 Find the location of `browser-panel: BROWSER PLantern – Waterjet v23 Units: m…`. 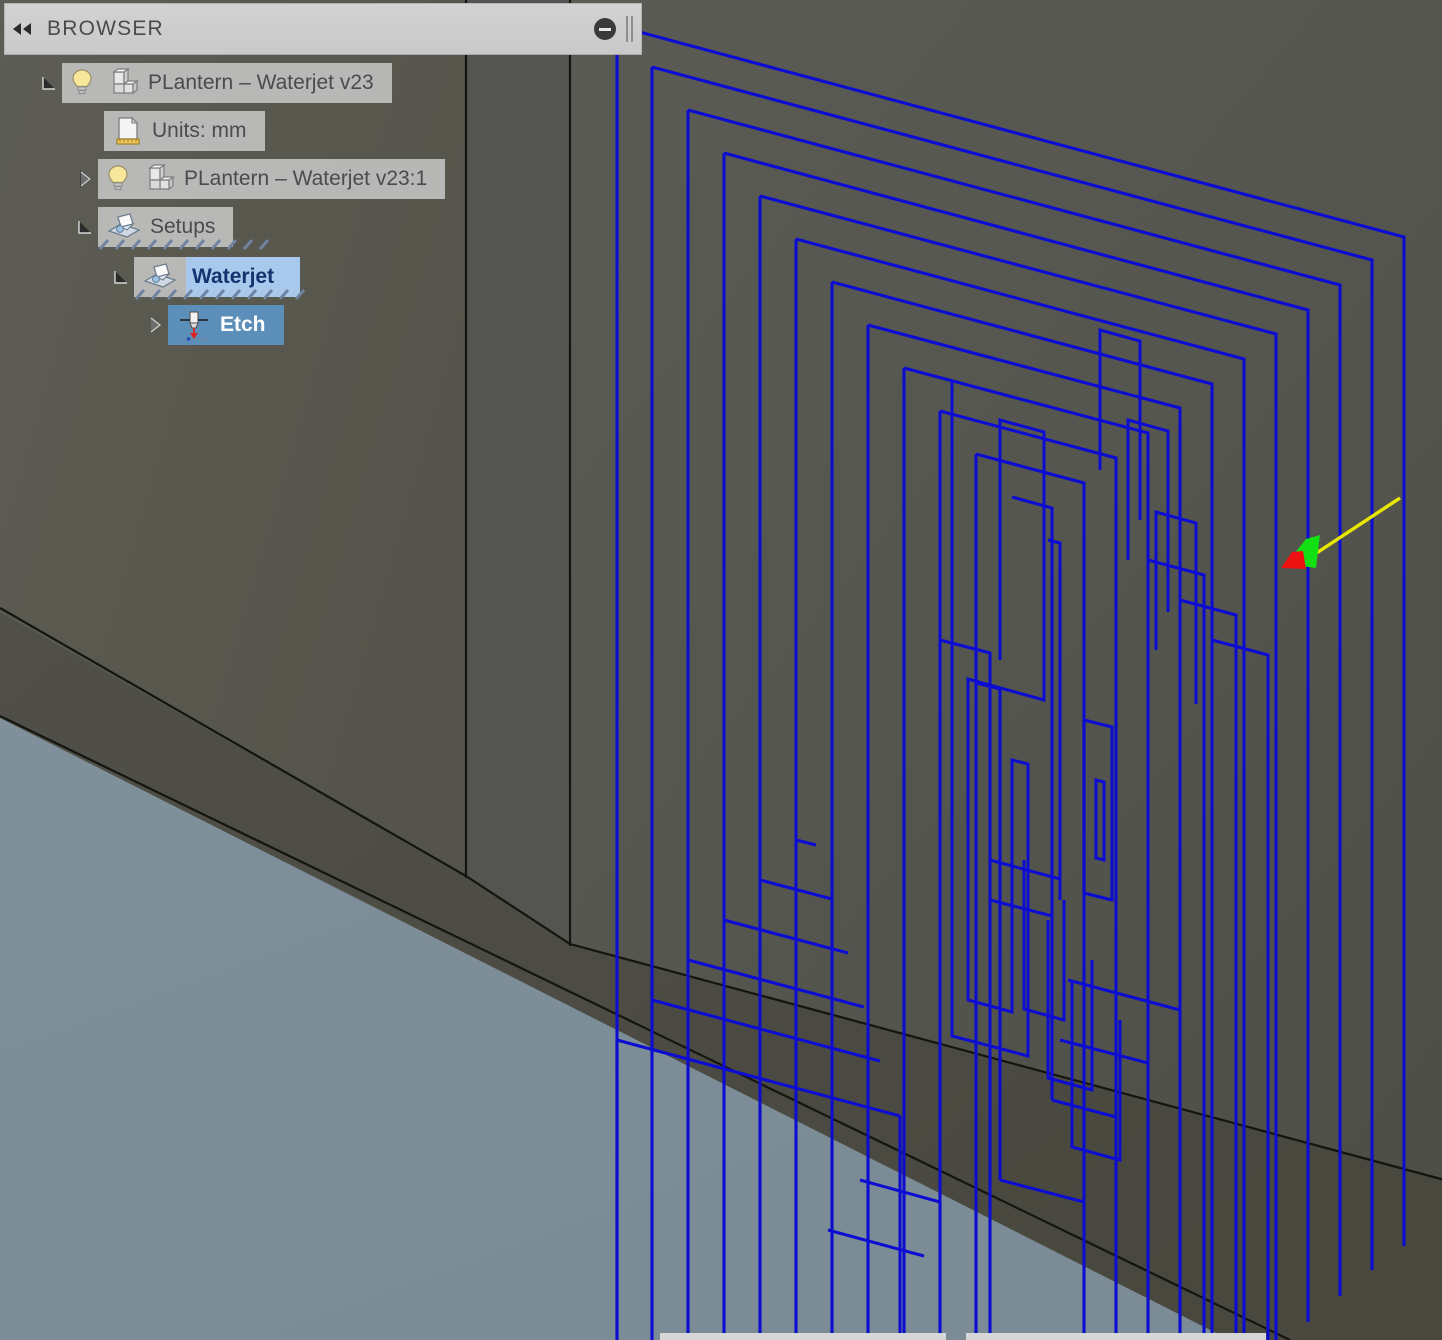

browser-panel: BROWSER PLantern – Waterjet v23 Units: m… is located at coordinates (322, 176).